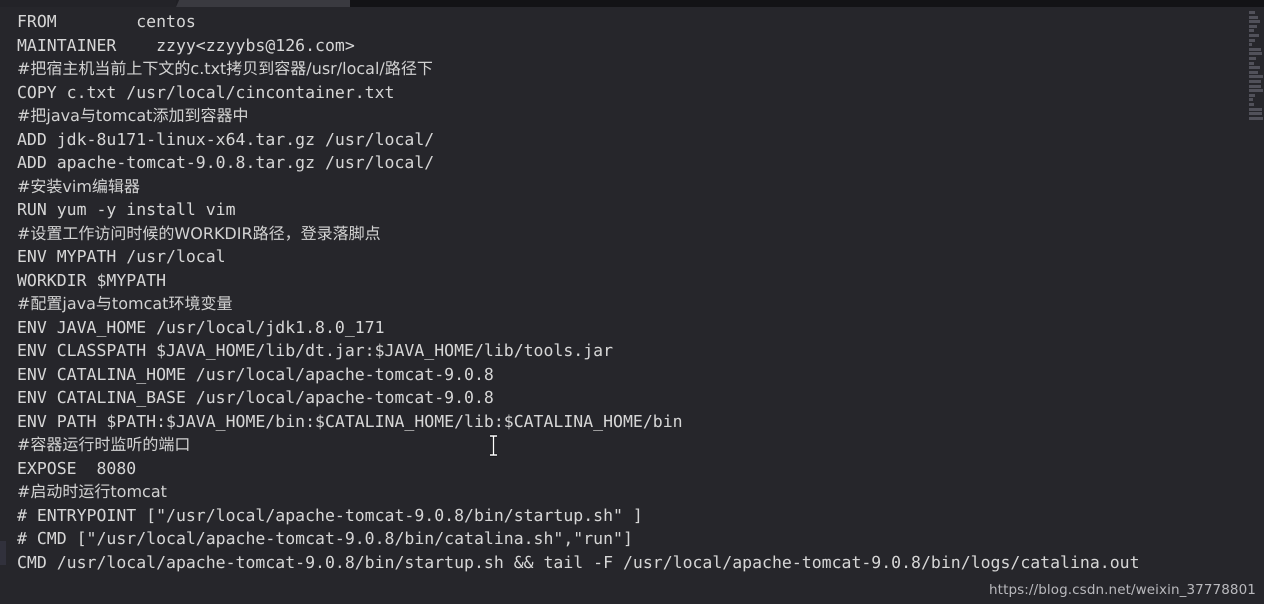 The image size is (1264, 604). Describe the element at coordinates (132, 116) in the screenshot. I see `code-line-5: #把java与tomcat添加到容器中` at that location.